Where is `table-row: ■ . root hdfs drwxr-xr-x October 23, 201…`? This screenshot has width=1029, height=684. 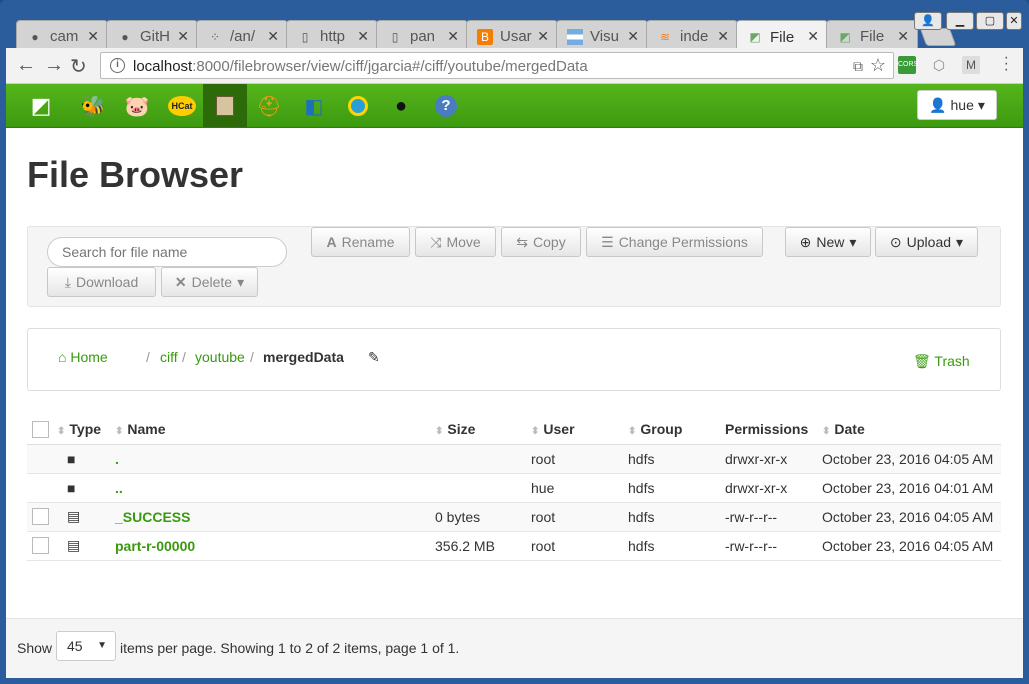
table-row: ■ . root hdfs drwxr-xr-x October 23, 201… is located at coordinates (514, 459).